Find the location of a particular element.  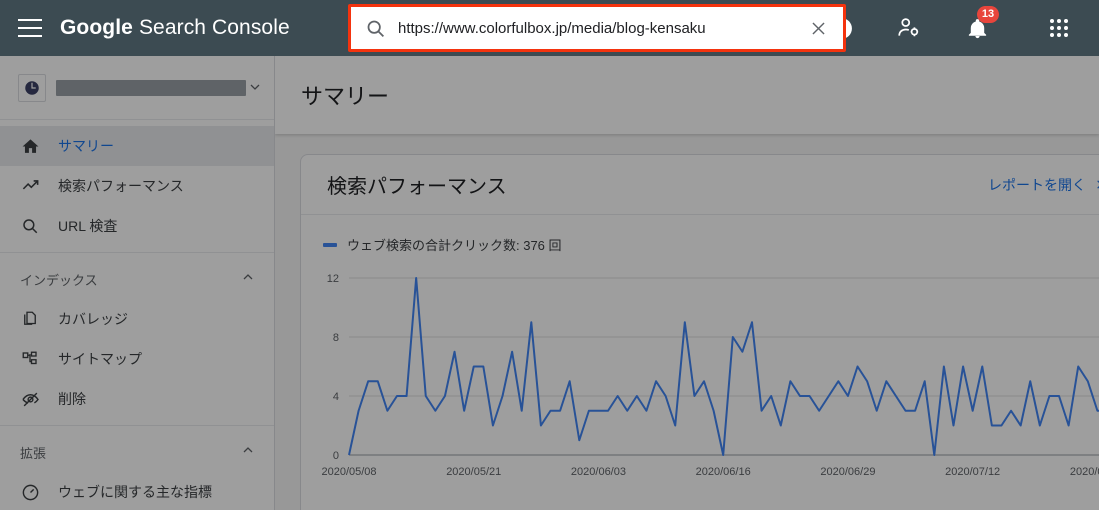

card-header: 検索パフォーマンス レポートを開く is located at coordinates (700, 185).